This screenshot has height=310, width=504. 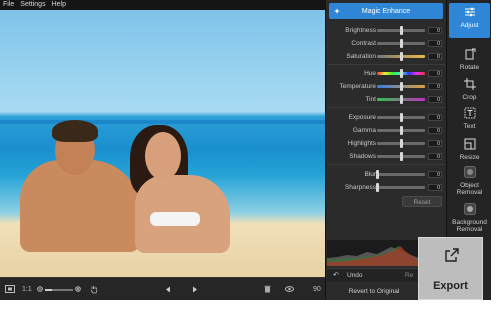 I want to click on tint-slider, so click(x=401, y=99).